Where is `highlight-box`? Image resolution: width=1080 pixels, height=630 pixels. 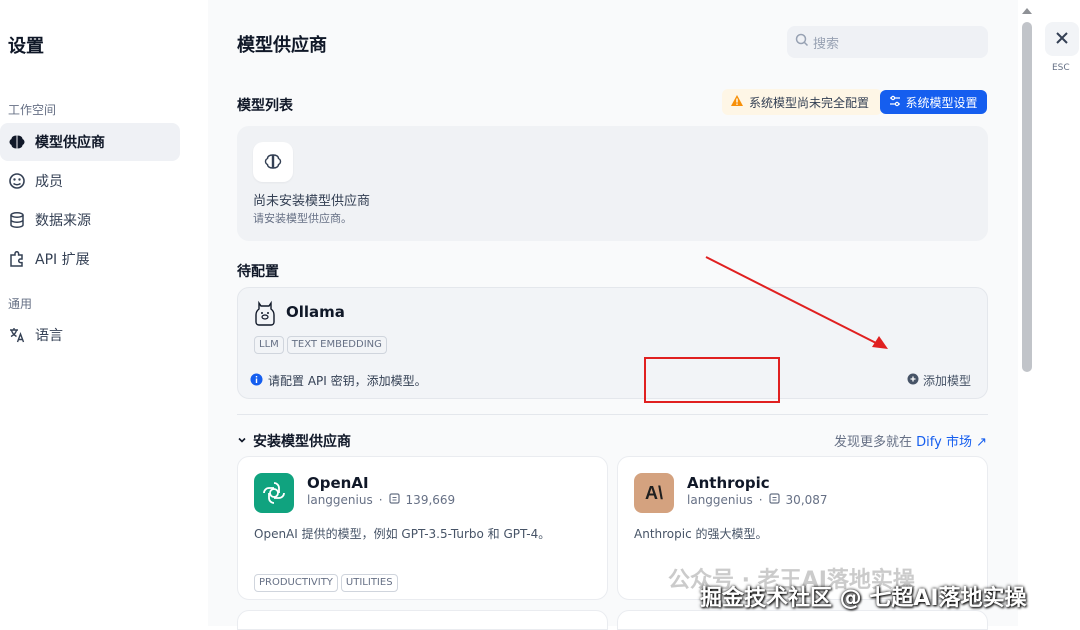 highlight-box is located at coordinates (712, 380).